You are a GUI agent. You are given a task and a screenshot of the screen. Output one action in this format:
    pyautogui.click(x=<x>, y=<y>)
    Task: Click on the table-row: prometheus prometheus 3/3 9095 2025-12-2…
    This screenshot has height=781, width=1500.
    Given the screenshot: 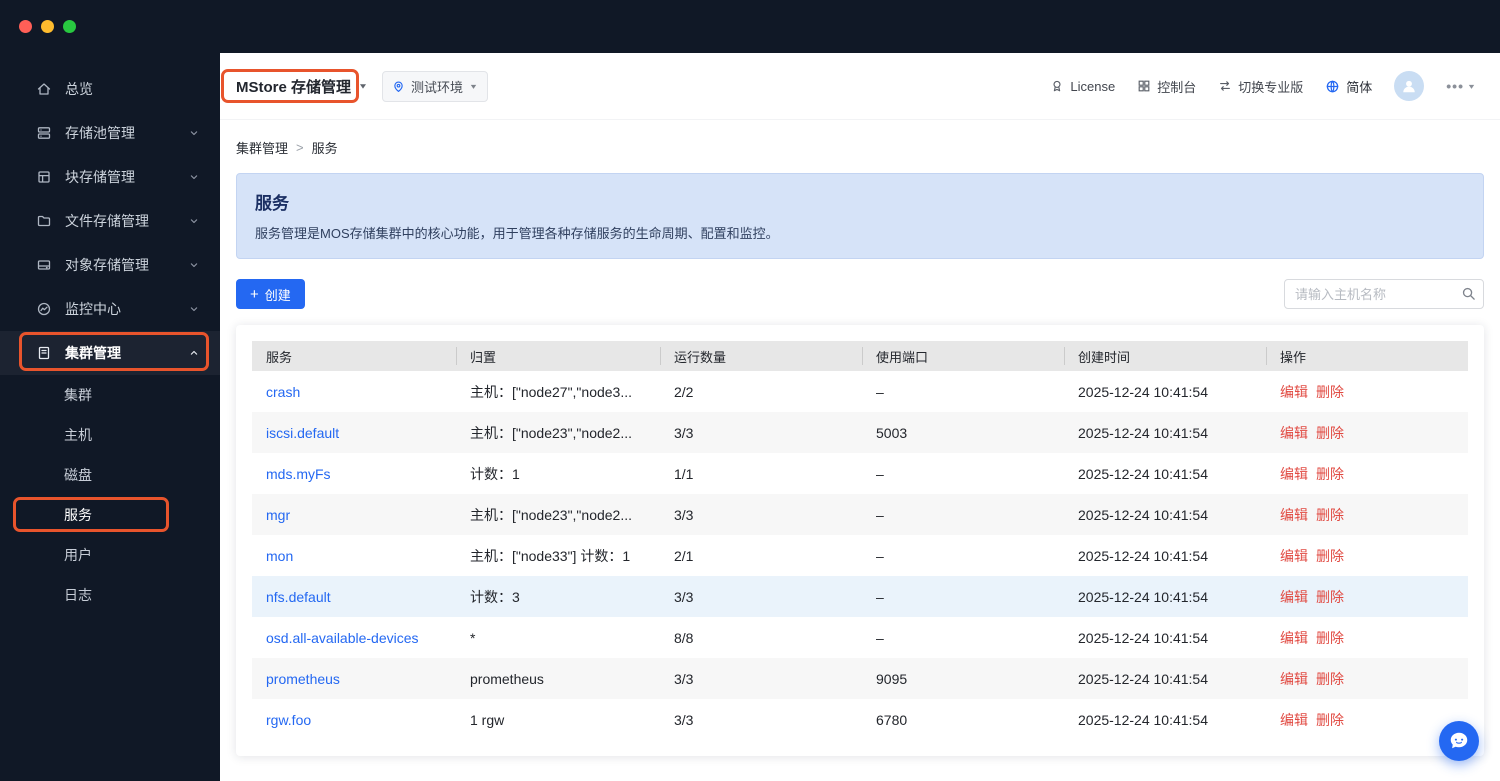 What is the action you would take?
    pyautogui.click(x=860, y=678)
    